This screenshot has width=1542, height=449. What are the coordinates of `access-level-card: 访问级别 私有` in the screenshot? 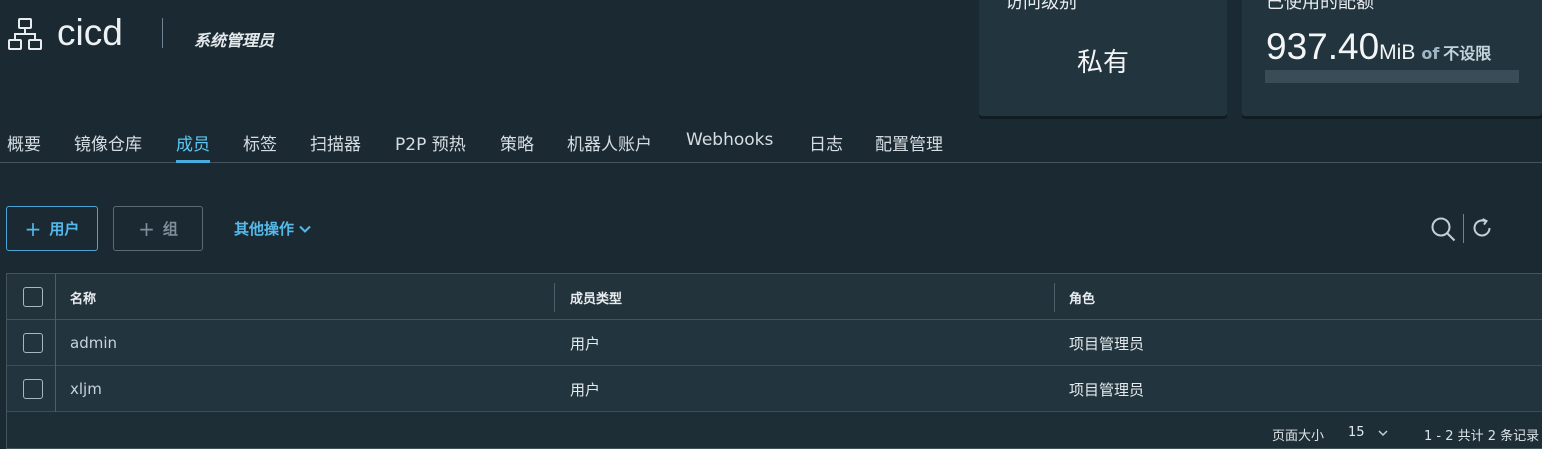 It's located at (1103, 58).